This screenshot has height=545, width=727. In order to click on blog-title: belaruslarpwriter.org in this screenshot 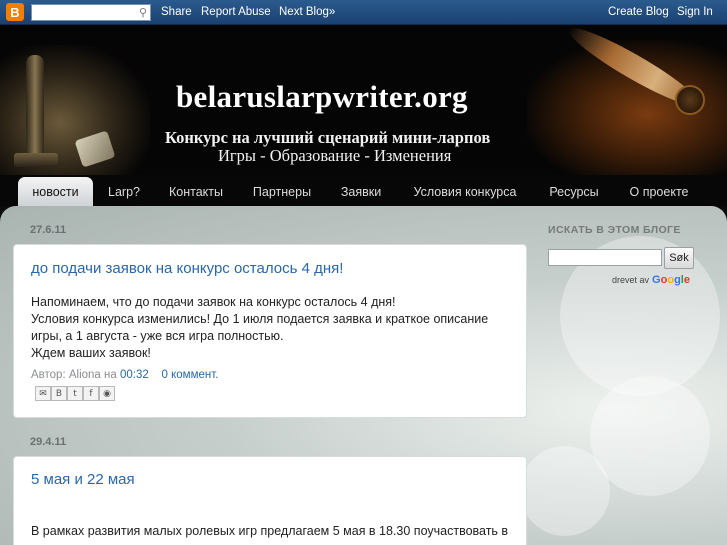, I will do `click(322, 97)`.